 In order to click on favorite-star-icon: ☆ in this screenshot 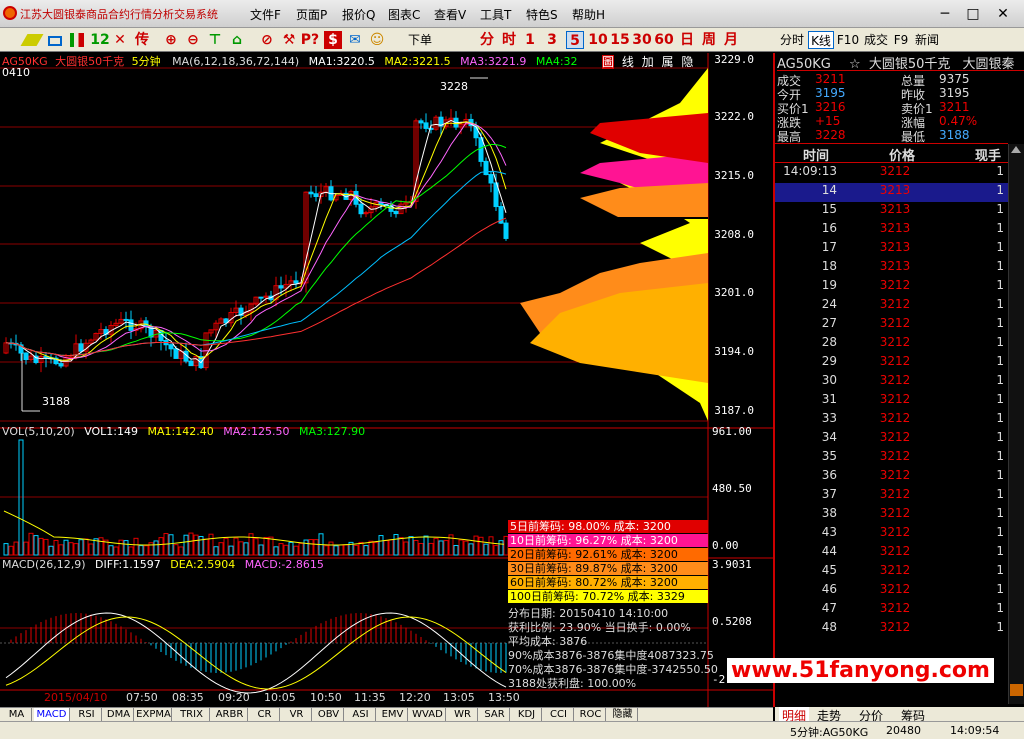, I will do `click(855, 64)`.